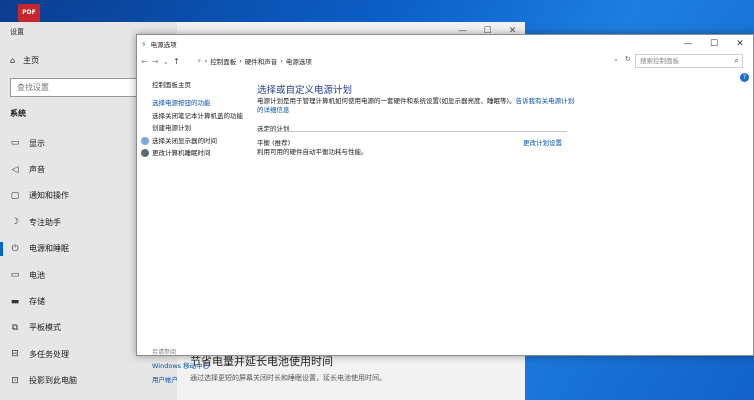 The height and width of the screenshot is (400, 754). I want to click on tablet-icon: ⧉, so click(15, 327).